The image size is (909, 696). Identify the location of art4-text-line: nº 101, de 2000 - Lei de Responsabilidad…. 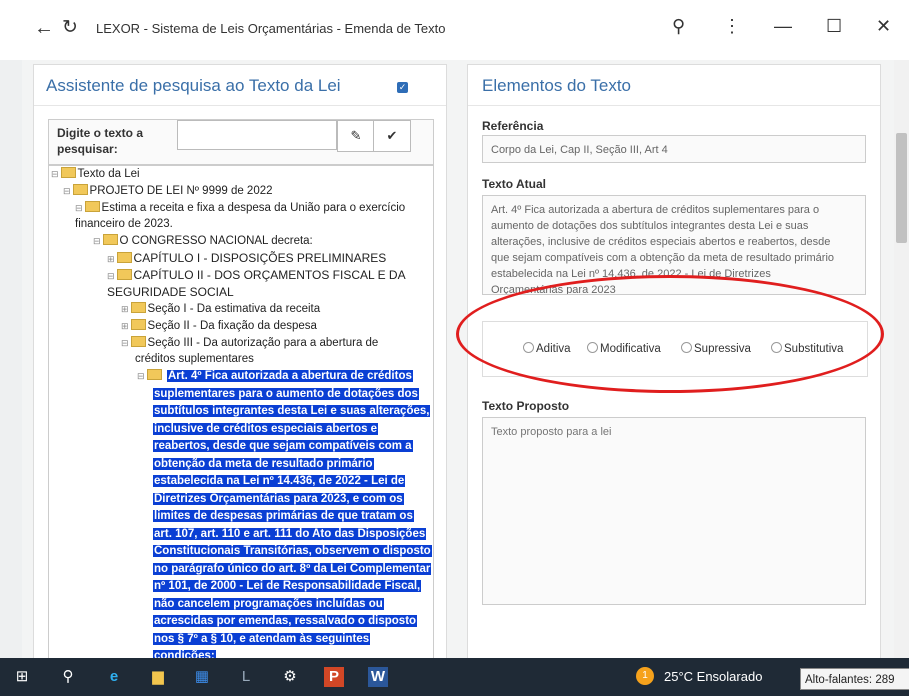
(287, 586).